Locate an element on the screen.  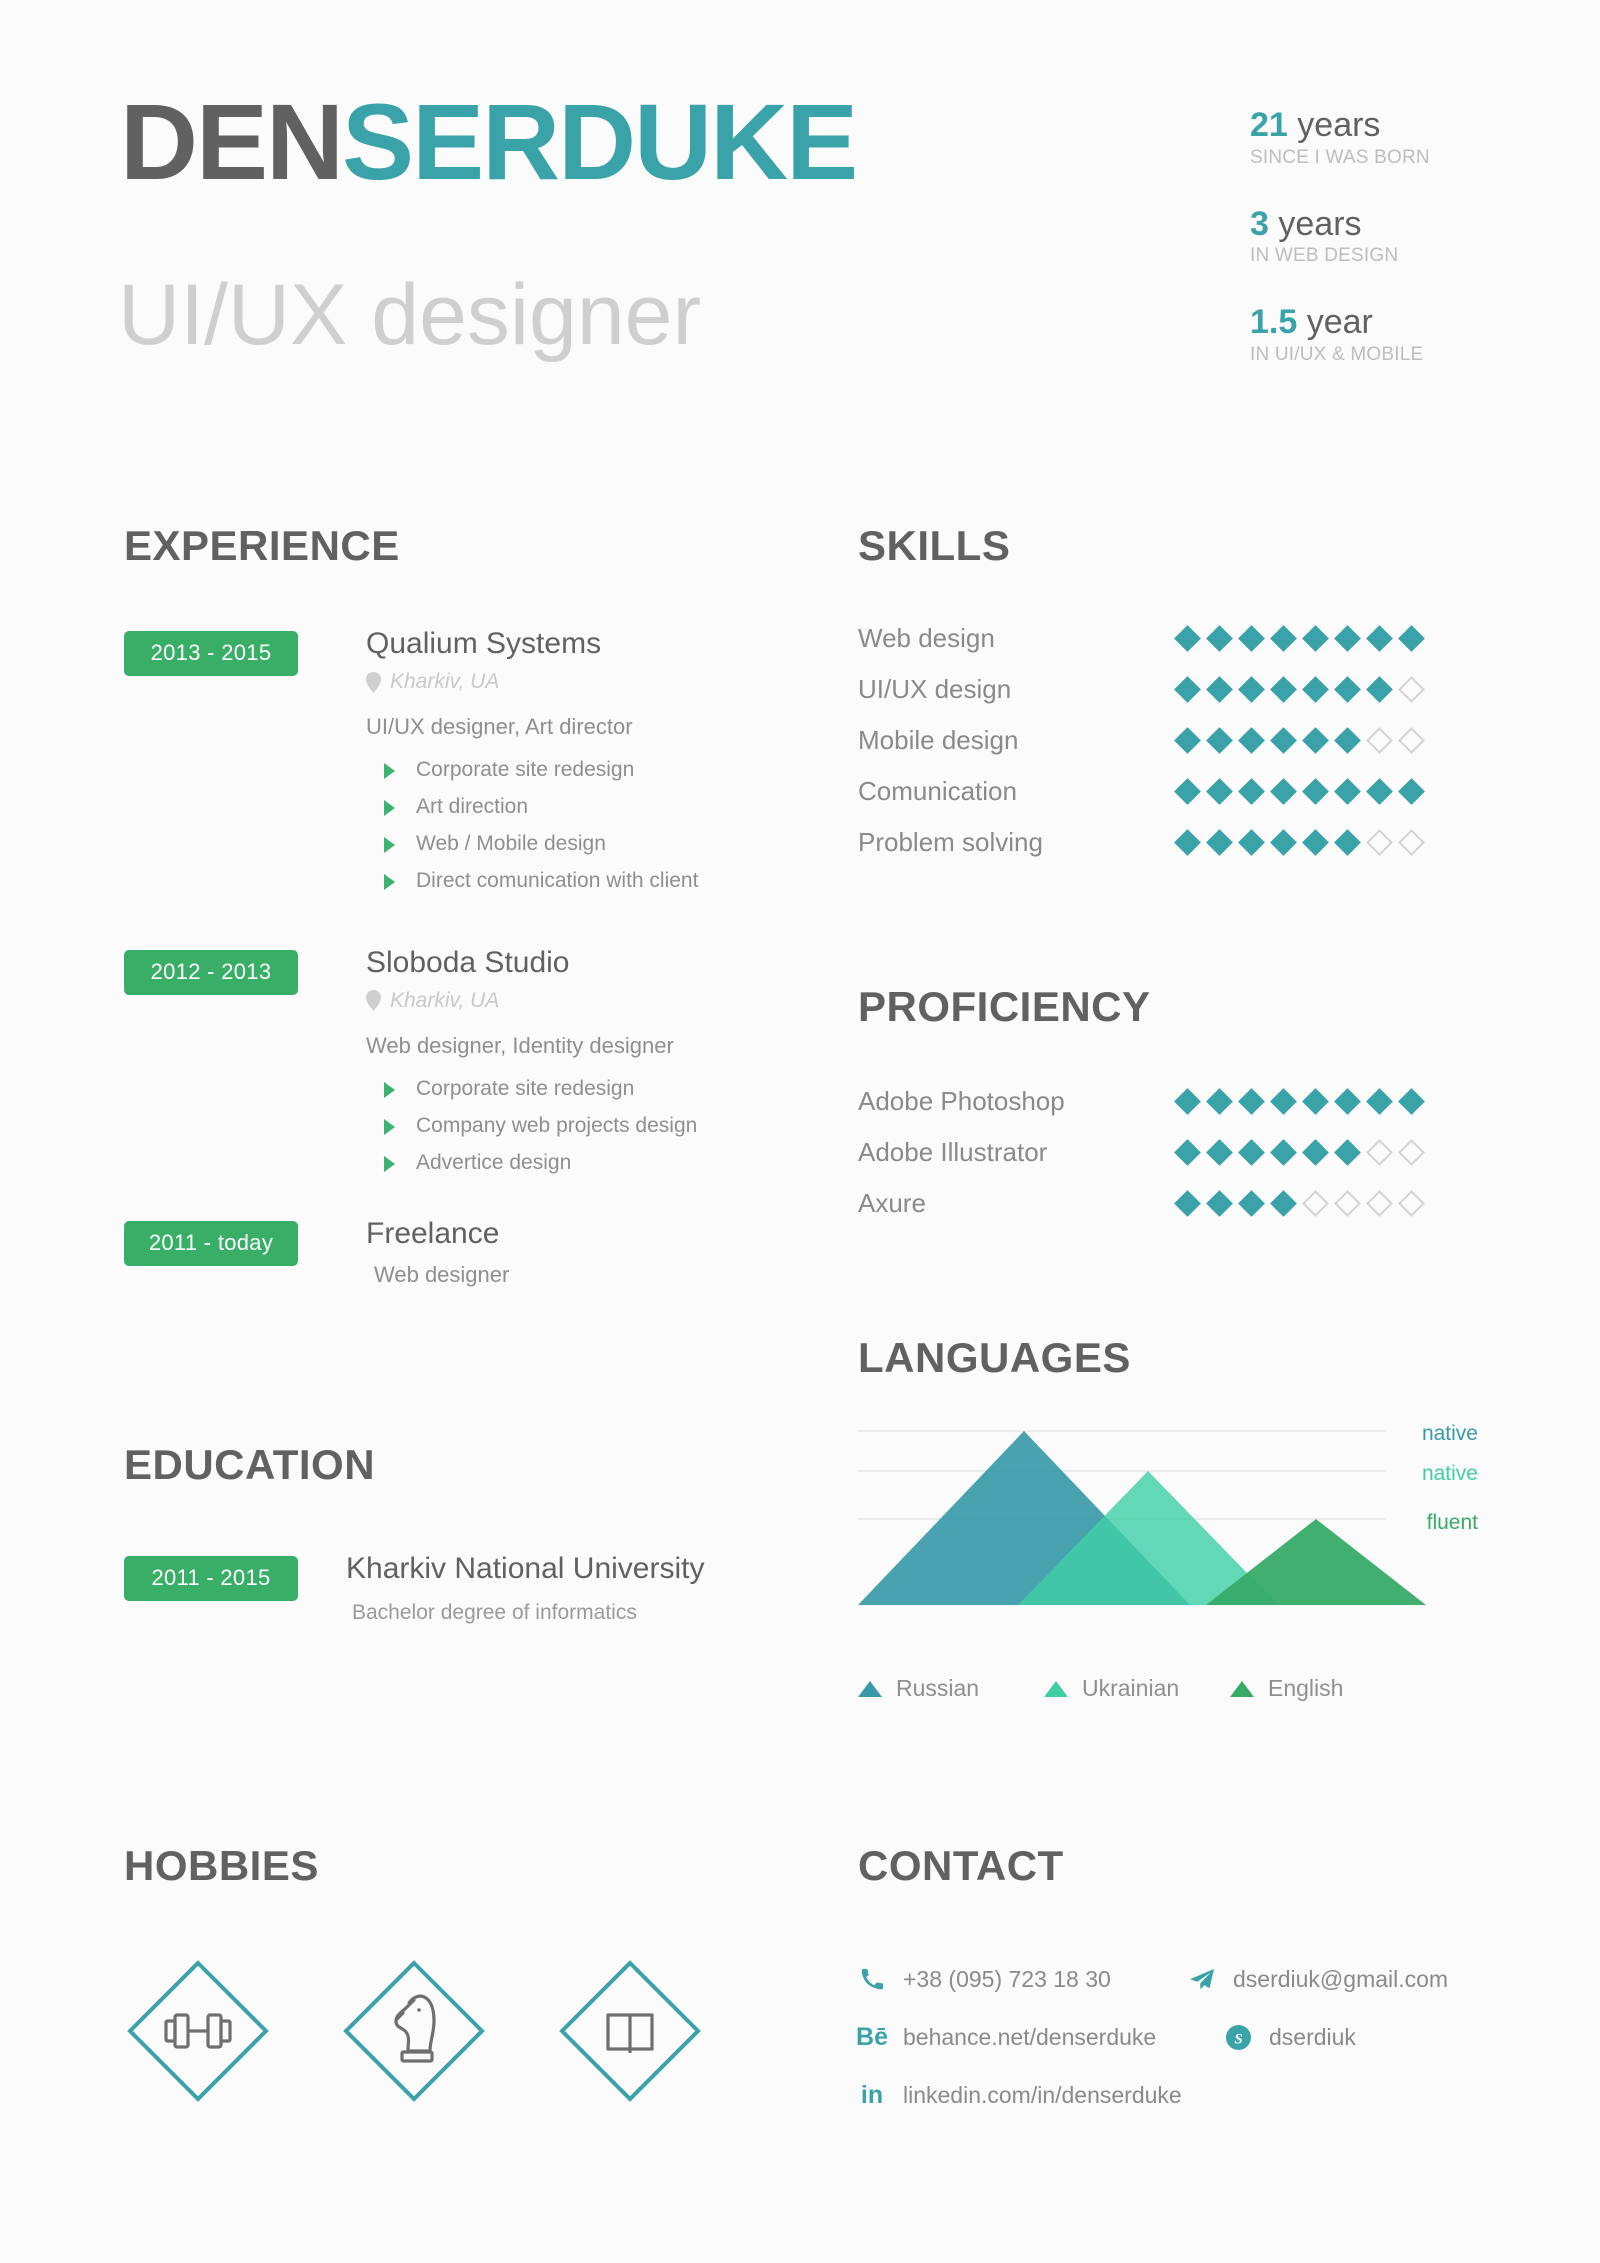
skill-row: Comunication is located at coordinates (1168, 791).